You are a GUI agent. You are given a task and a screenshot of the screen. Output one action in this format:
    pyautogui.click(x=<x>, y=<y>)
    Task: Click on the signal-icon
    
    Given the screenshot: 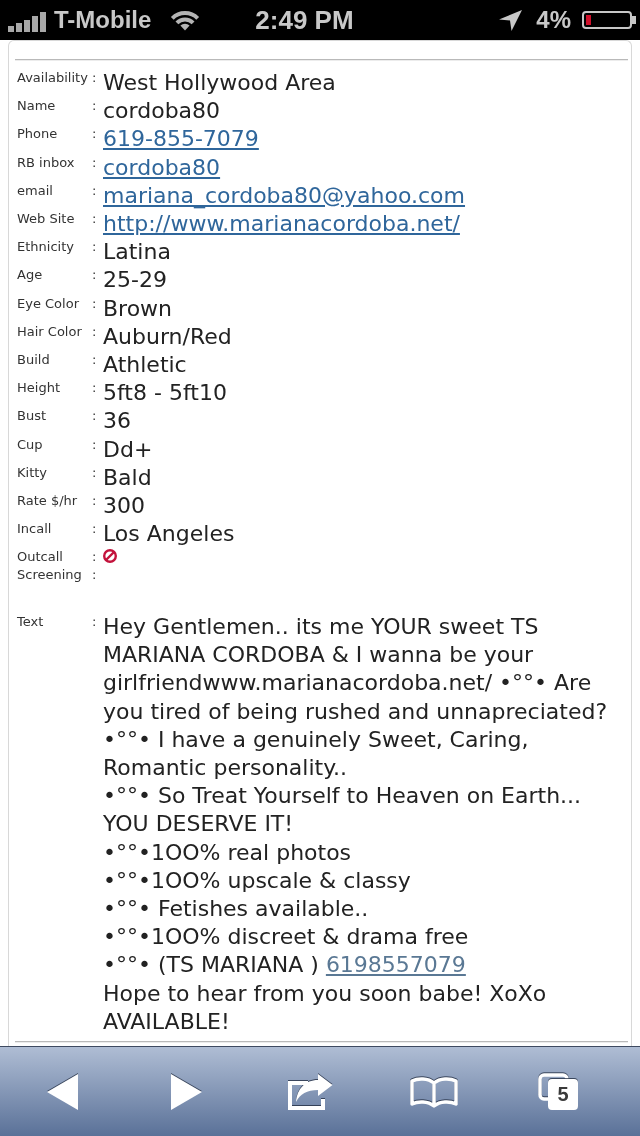 What is the action you would take?
    pyautogui.click(x=27, y=22)
    